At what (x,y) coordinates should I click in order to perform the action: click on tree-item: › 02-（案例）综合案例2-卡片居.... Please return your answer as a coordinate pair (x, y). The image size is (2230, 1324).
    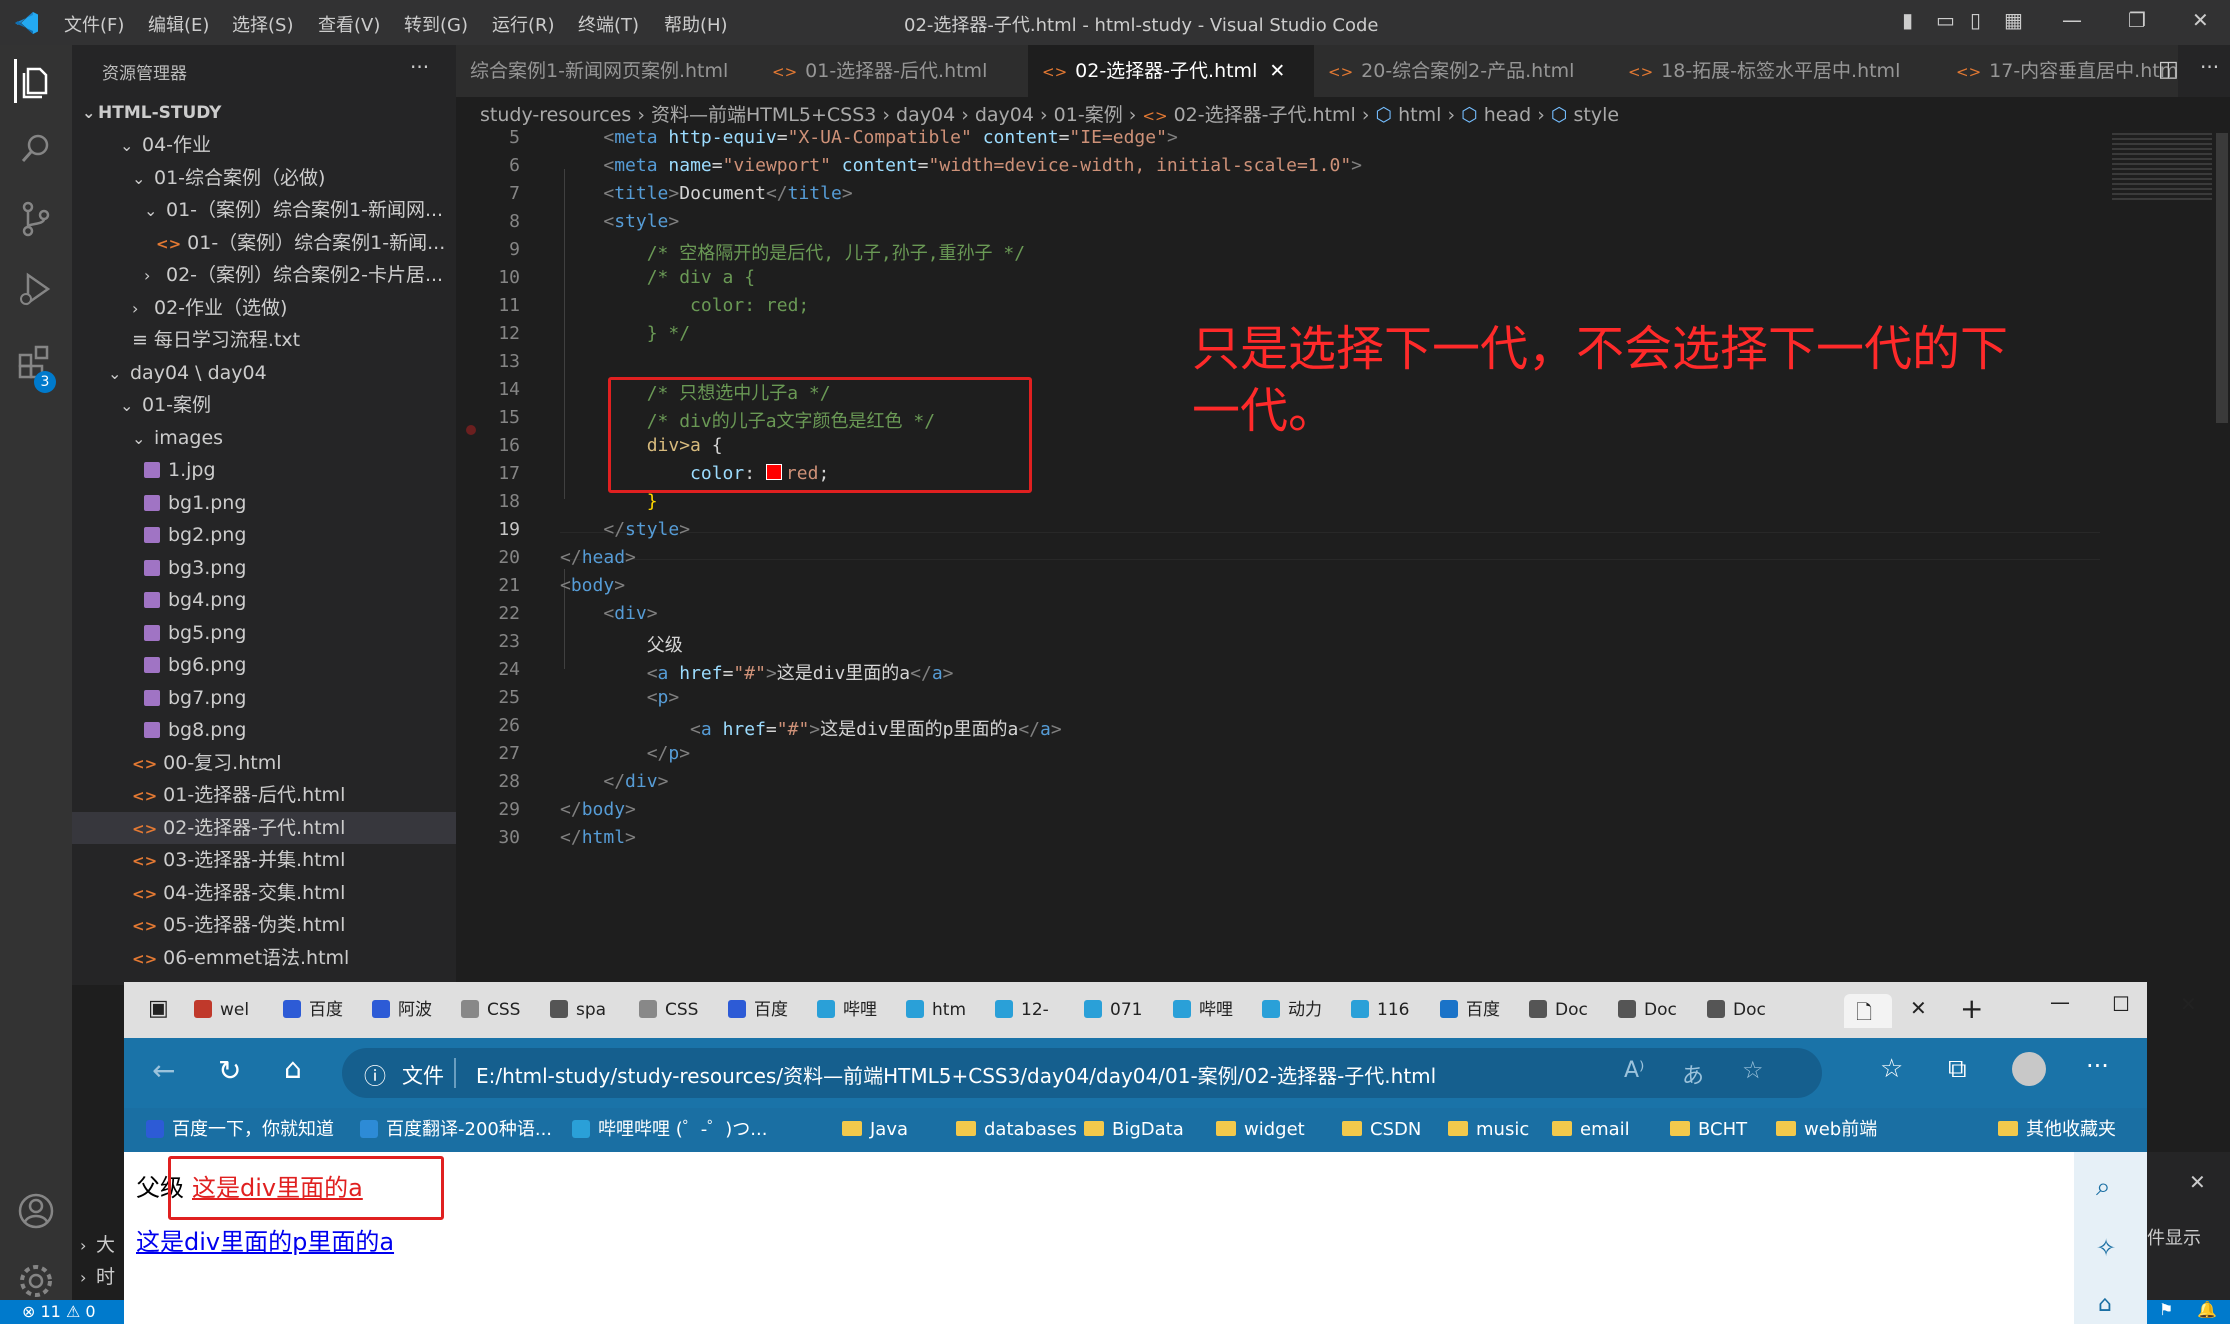
    Looking at the image, I should click on (264, 275).